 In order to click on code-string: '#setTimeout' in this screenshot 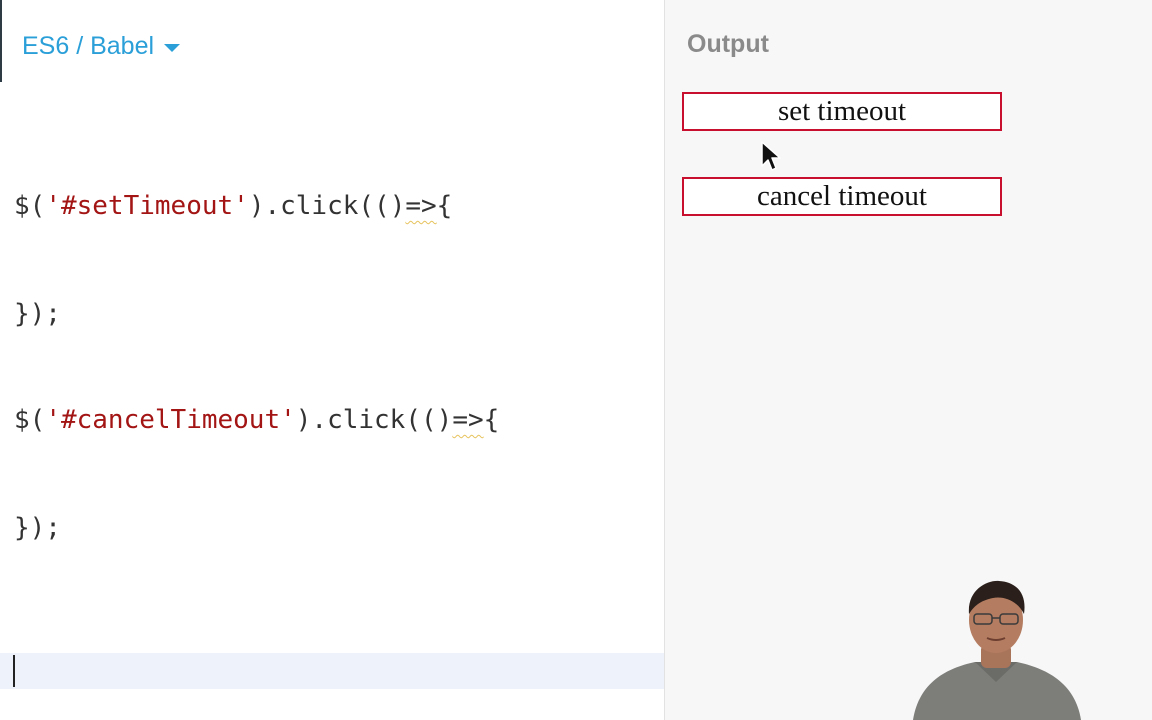, I will do `click(147, 206)`.